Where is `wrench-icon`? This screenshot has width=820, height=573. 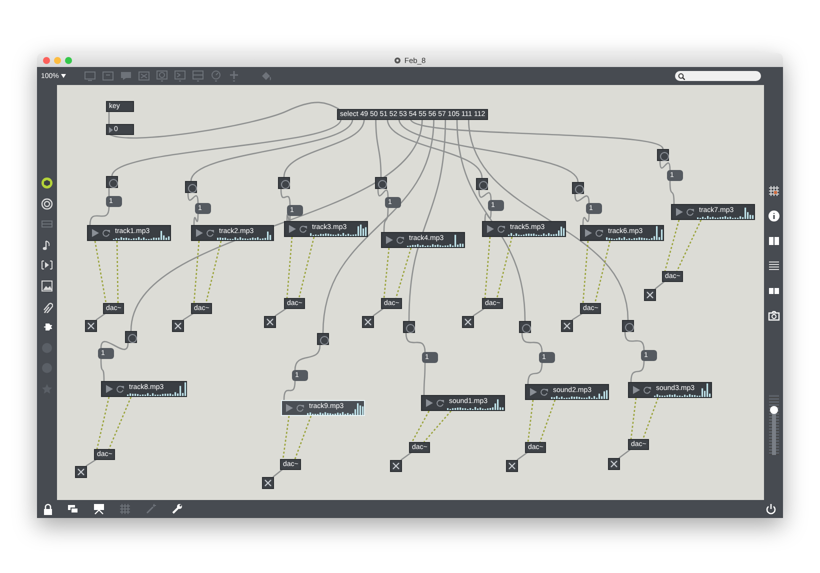
wrench-icon is located at coordinates (177, 509).